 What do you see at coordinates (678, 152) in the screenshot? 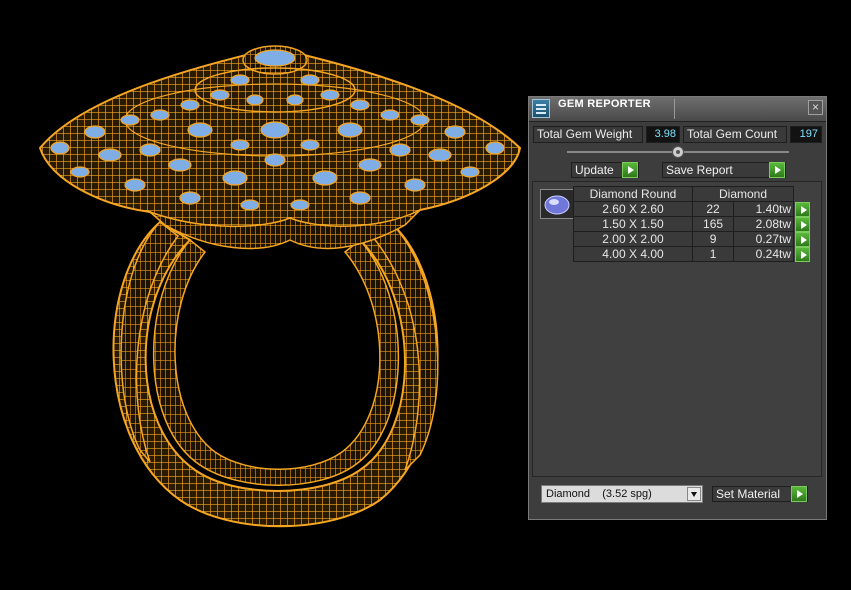
I see `size-slider-thumb` at bounding box center [678, 152].